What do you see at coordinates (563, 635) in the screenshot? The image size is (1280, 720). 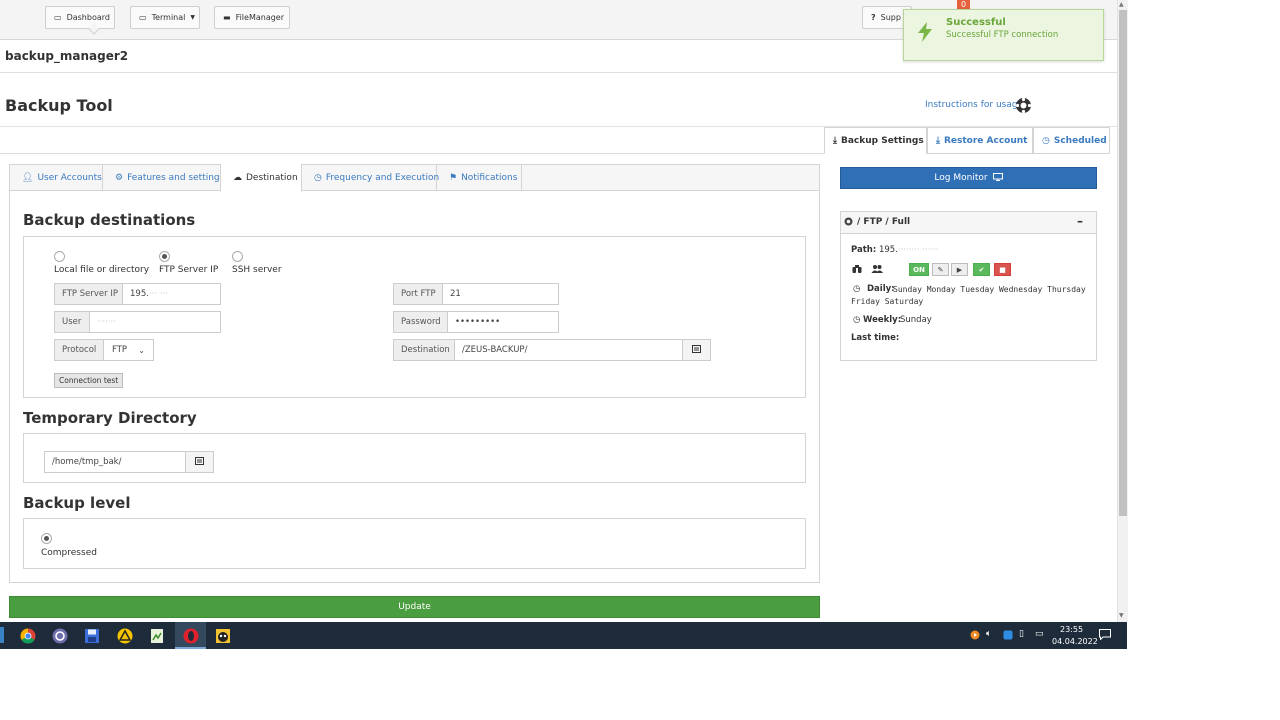 I see `taskbar` at bounding box center [563, 635].